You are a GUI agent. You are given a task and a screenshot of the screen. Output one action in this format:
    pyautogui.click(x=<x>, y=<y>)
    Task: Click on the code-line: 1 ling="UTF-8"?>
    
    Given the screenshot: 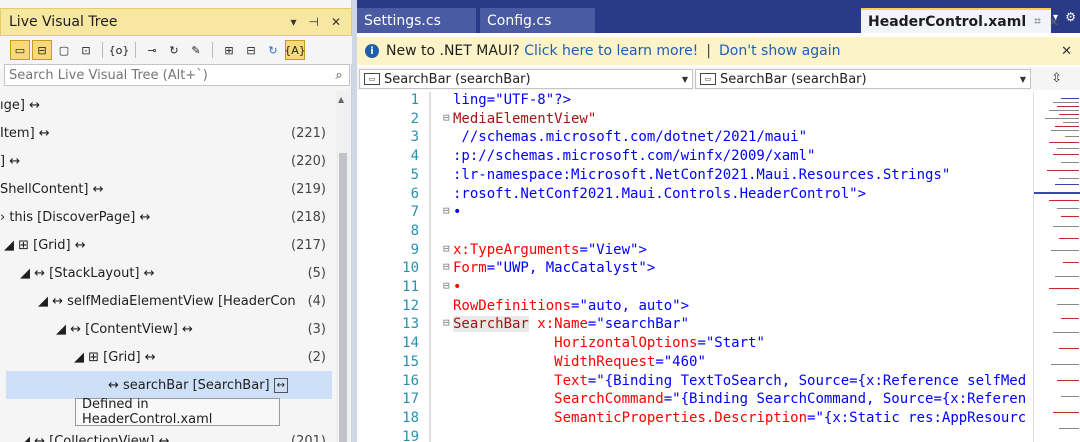 What is the action you would take?
    pyautogui.click(x=695, y=101)
    